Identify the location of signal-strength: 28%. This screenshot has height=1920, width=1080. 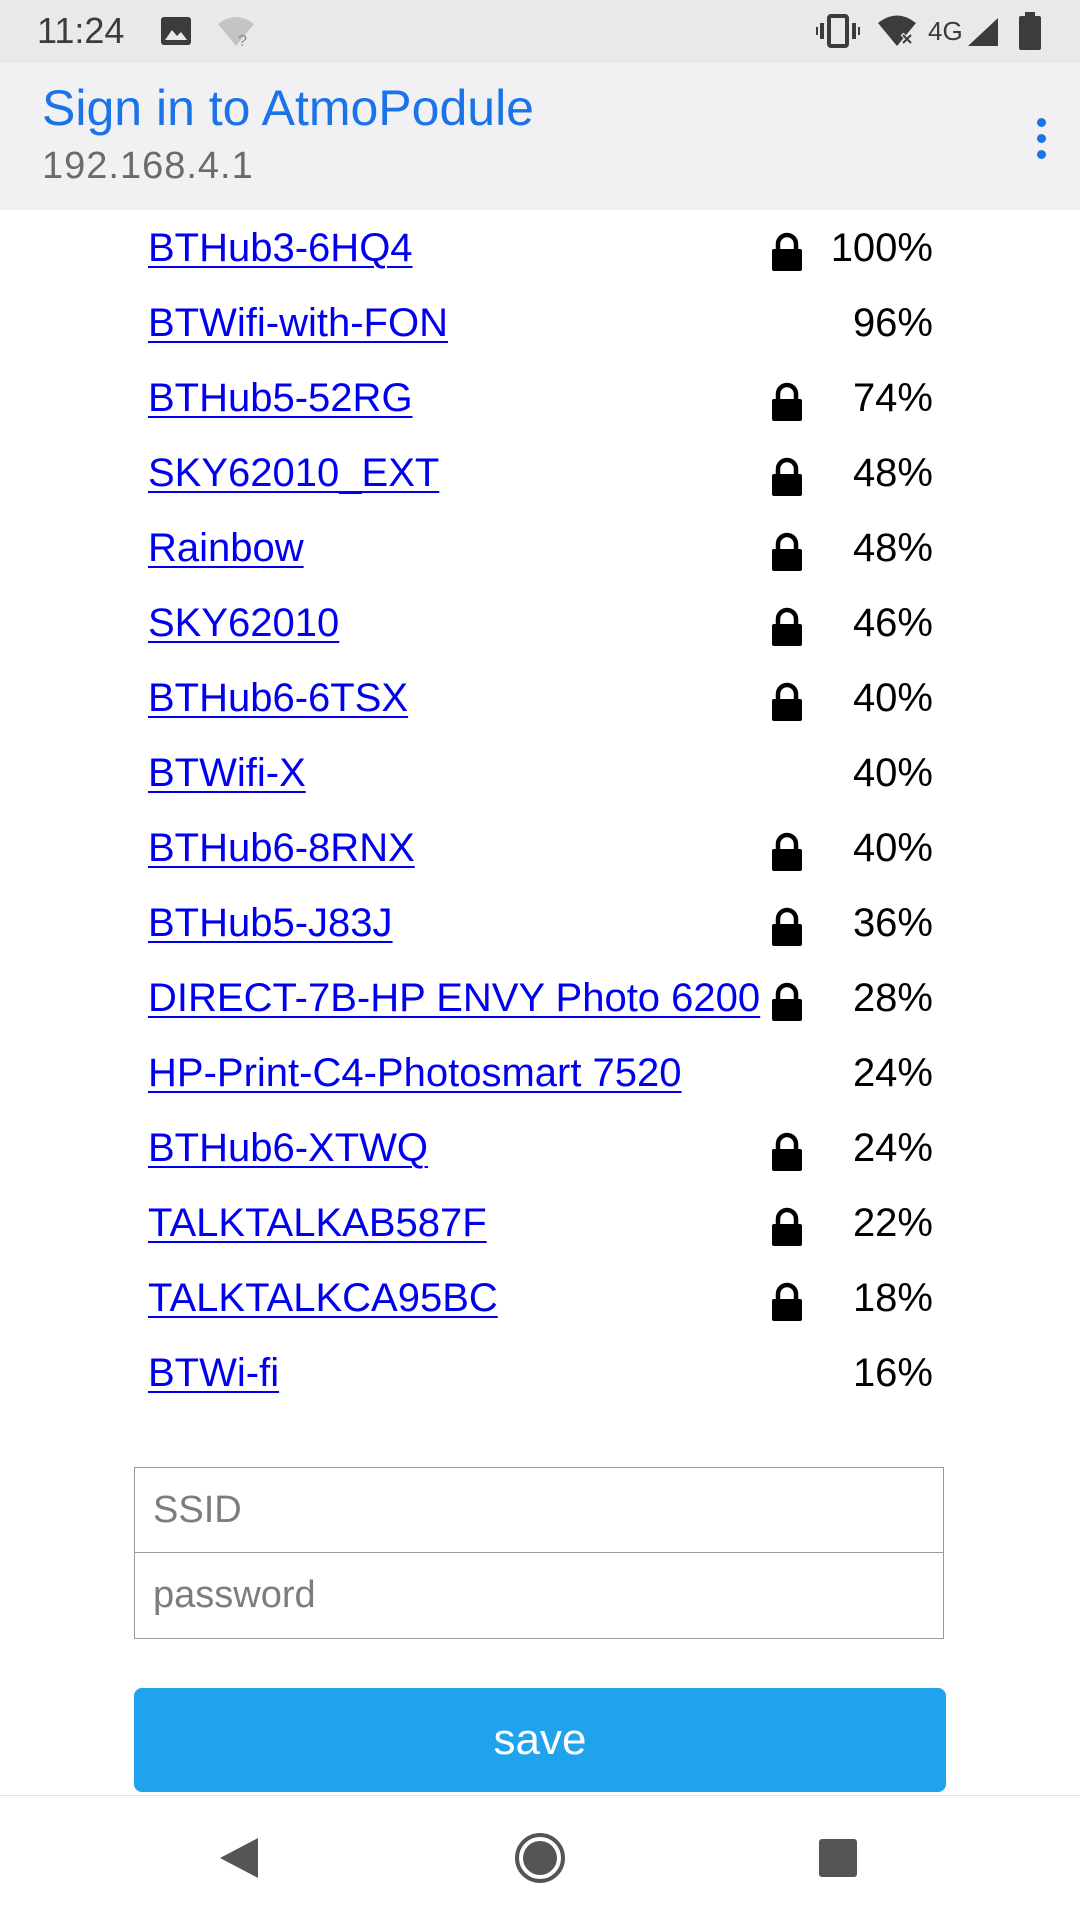
(892, 998).